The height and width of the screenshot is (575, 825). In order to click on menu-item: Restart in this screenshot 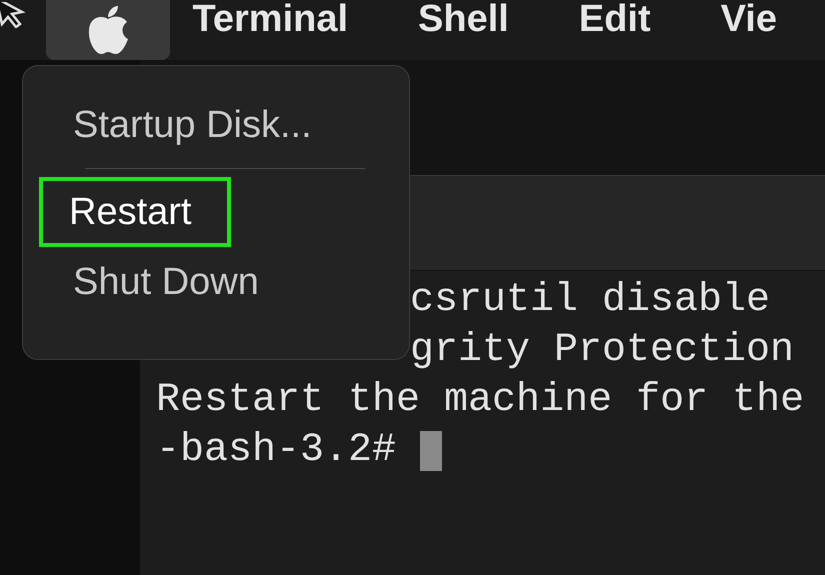, I will do `click(135, 212)`.